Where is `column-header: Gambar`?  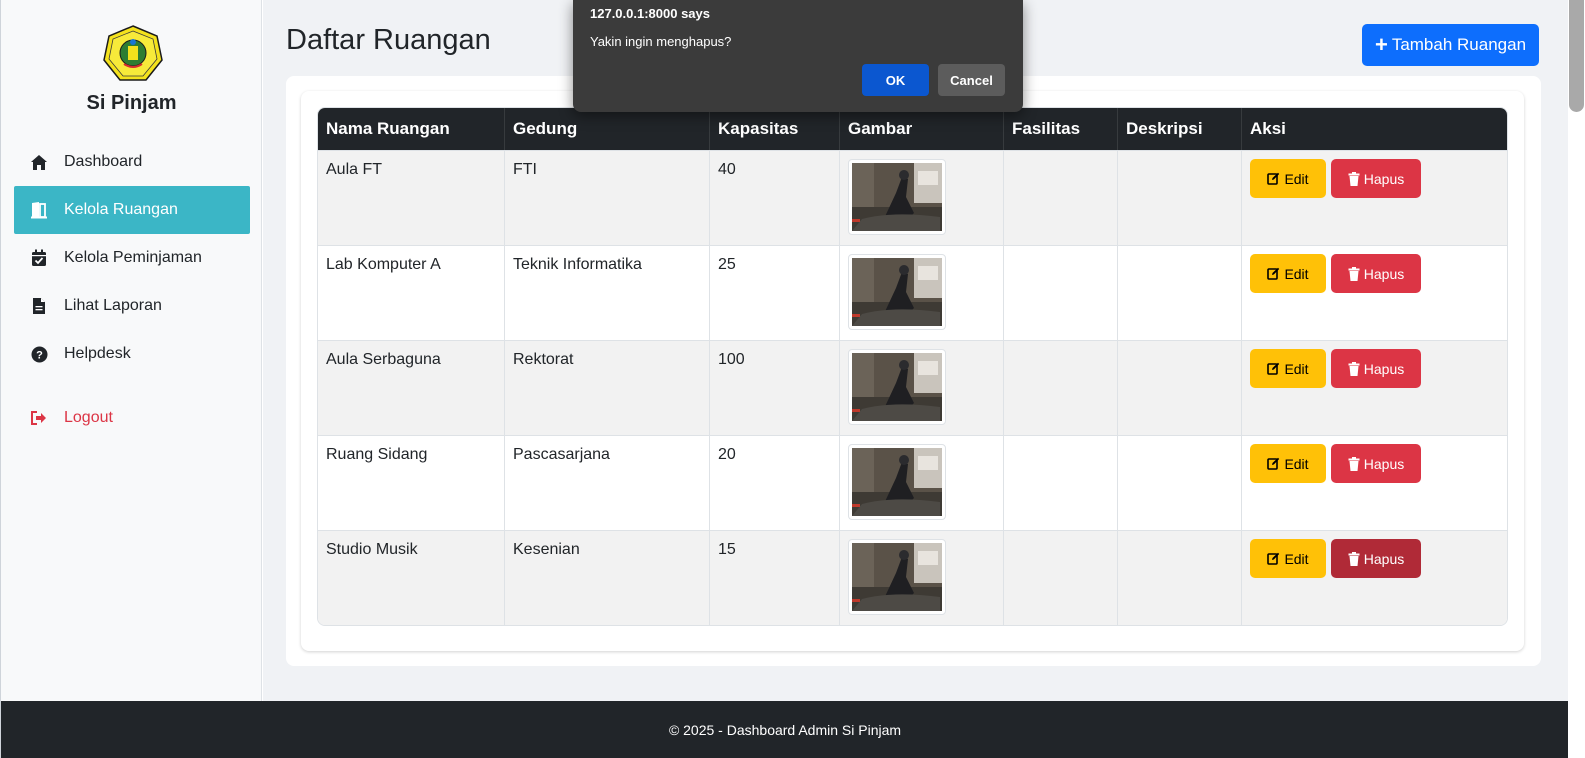
column-header: Gambar is located at coordinates (922, 129).